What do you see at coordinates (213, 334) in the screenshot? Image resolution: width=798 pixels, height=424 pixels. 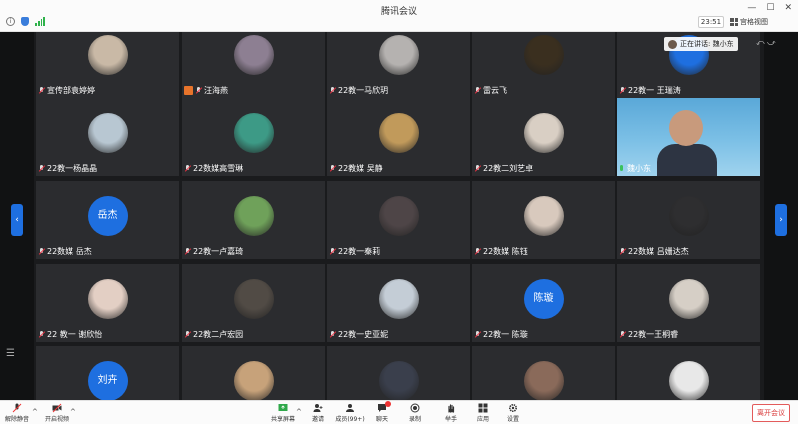 I see `participant-nametag: 22教二卢宏园` at bounding box center [213, 334].